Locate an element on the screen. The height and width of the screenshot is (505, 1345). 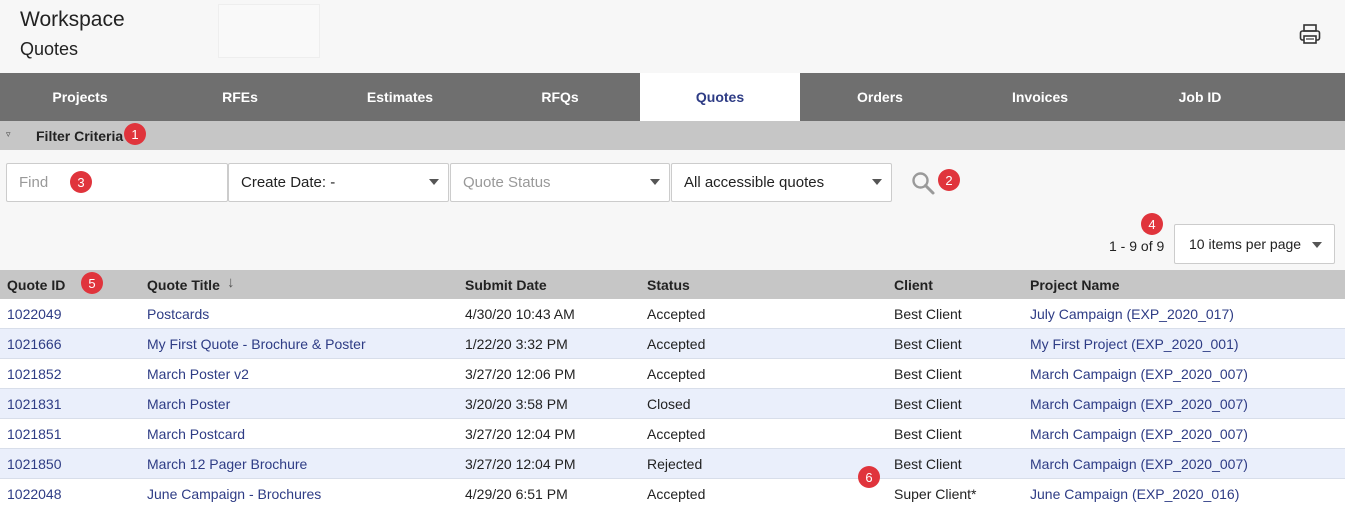
quote-title-link: March Poster v2 is located at coordinates (198, 374).